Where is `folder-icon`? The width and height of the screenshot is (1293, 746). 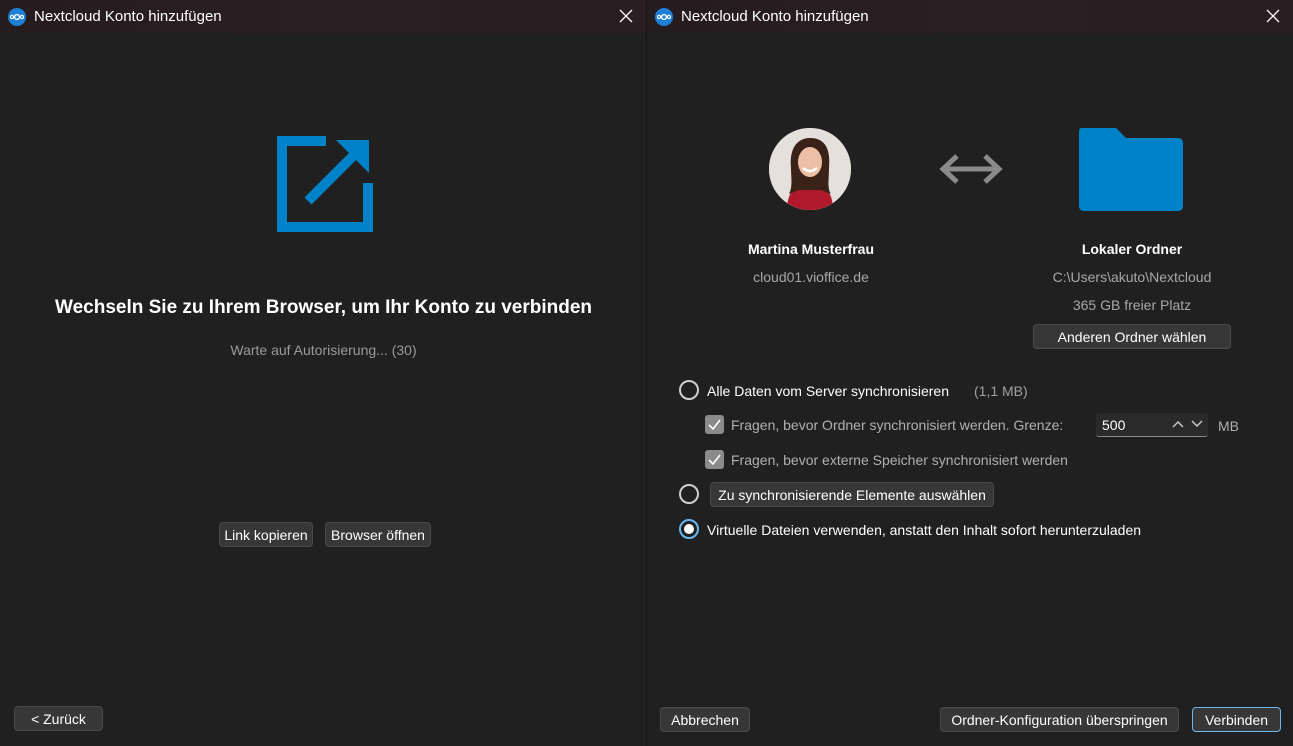
folder-icon is located at coordinates (1131, 169).